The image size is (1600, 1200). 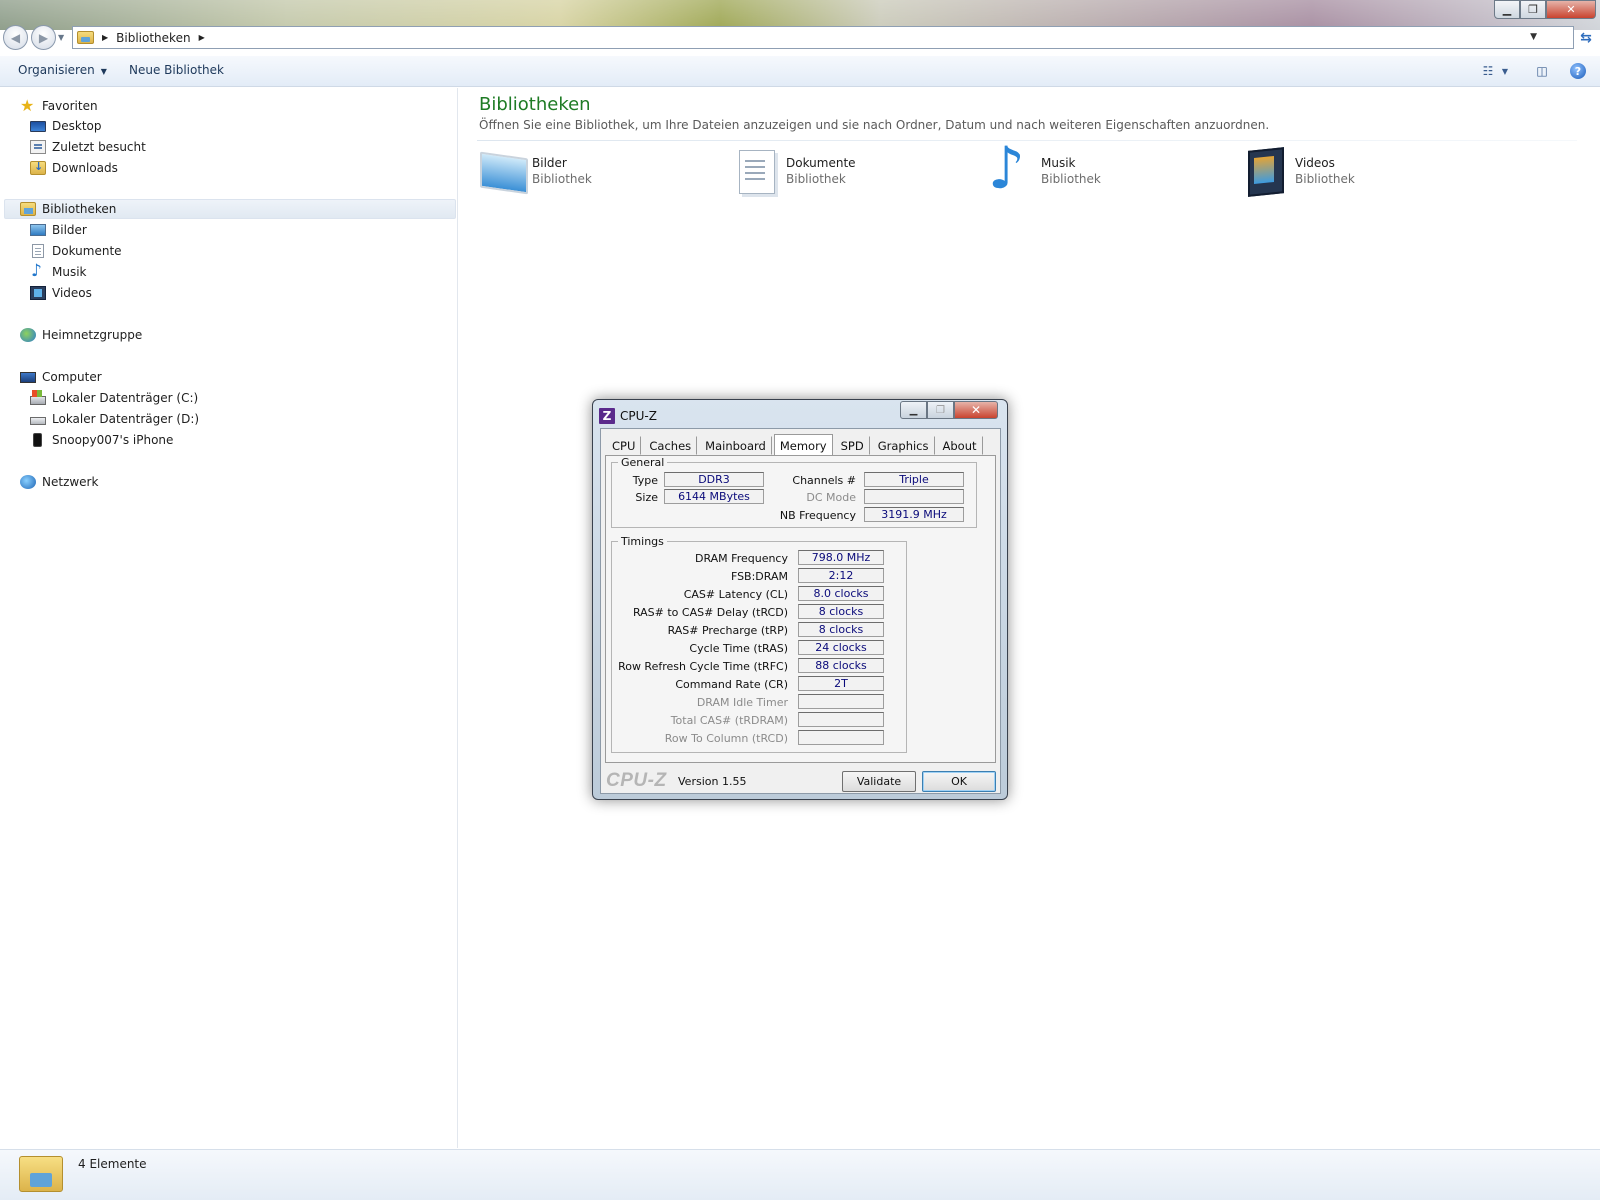 What do you see at coordinates (28, 209) in the screenshot?
I see `libraries-icon` at bounding box center [28, 209].